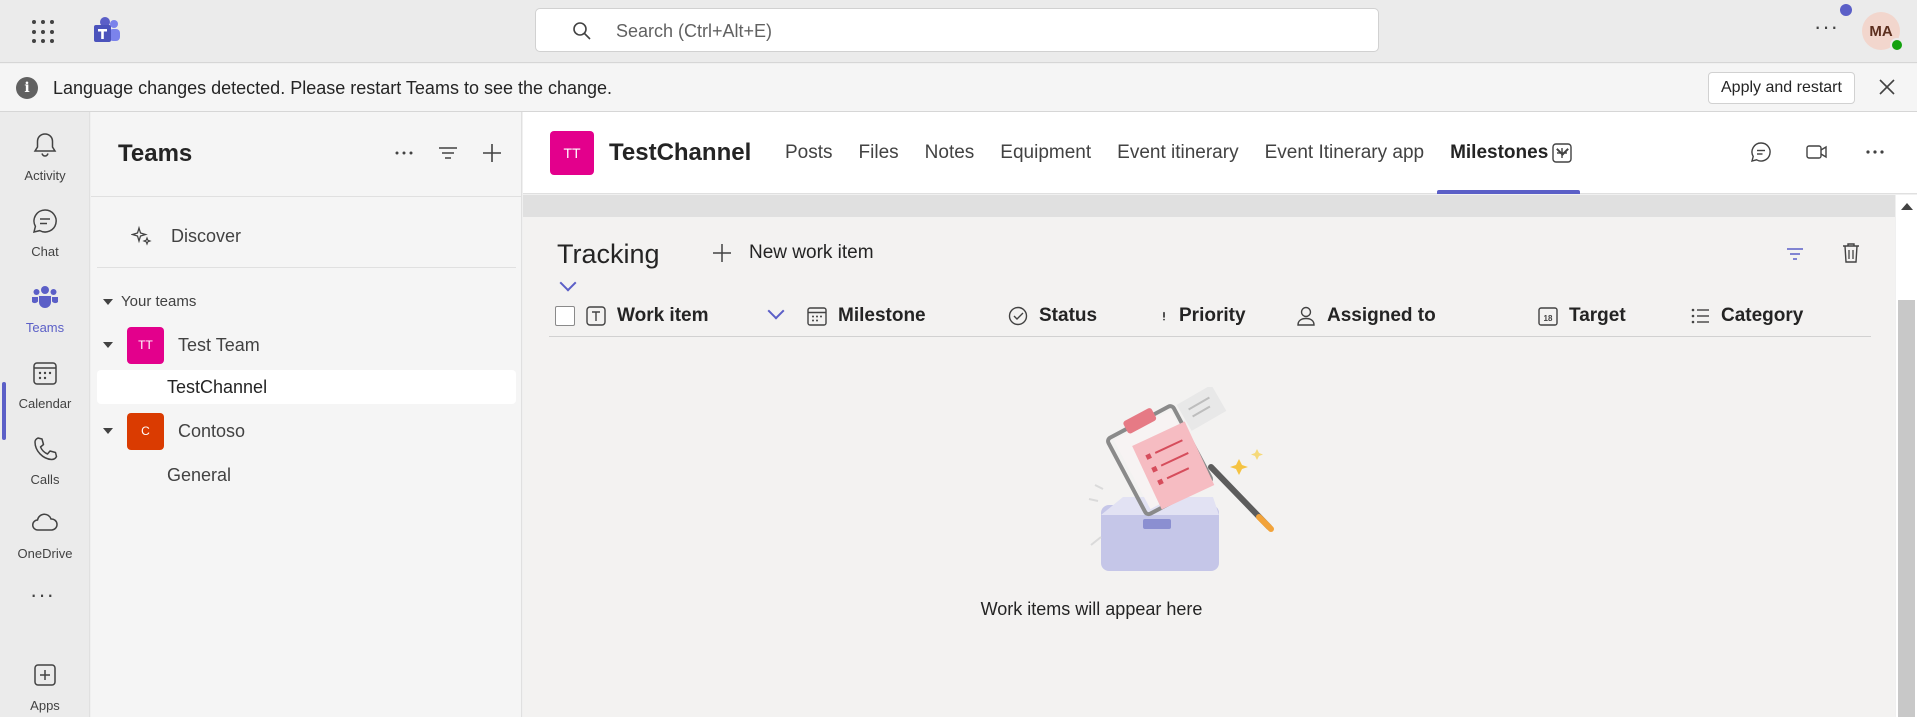  I want to click on column-priority: Priority, so click(1202, 316).